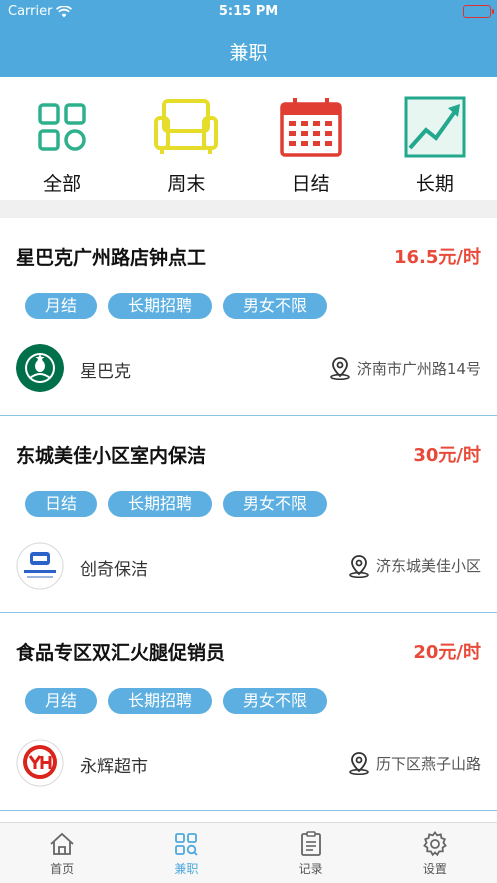 The image size is (497, 883). I want to click on page-title: 兼职, so click(248, 53).